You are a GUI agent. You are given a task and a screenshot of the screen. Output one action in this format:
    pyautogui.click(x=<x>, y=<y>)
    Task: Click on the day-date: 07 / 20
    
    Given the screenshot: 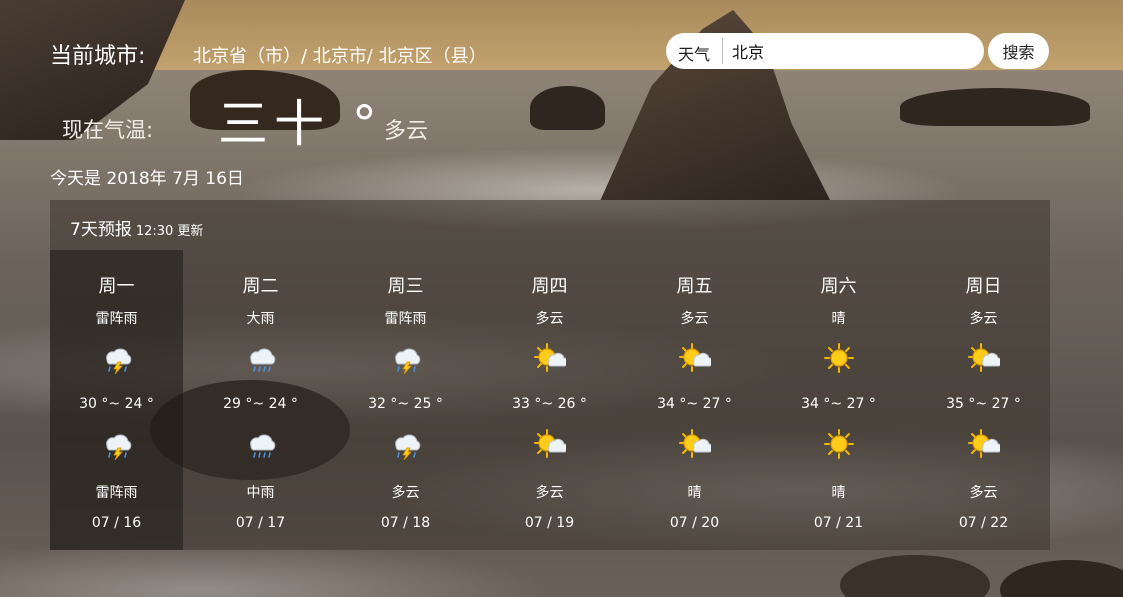 What is the action you would take?
    pyautogui.click(x=694, y=523)
    